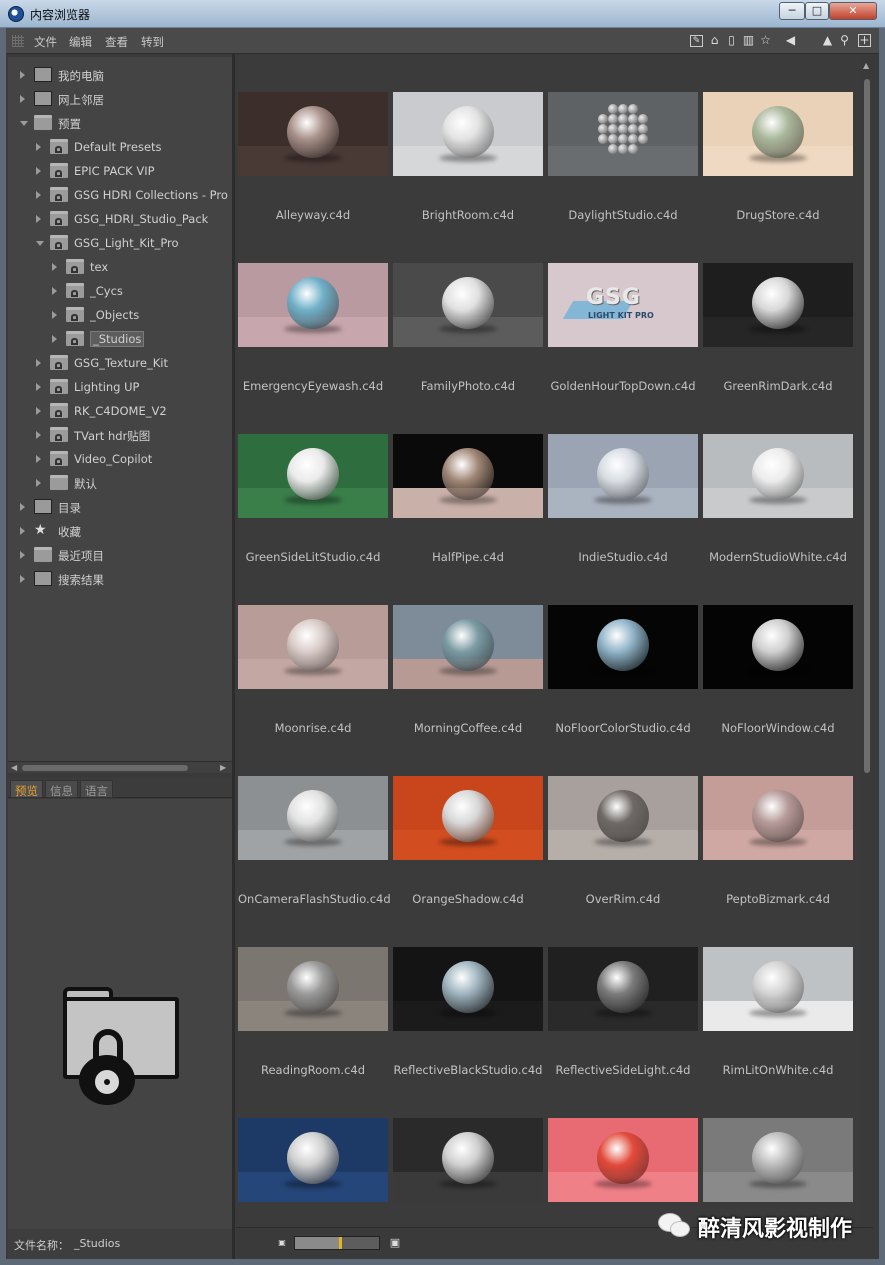 Image resolution: width=885 pixels, height=1265 pixels. I want to click on tree-item: _Objects, so click(120, 315).